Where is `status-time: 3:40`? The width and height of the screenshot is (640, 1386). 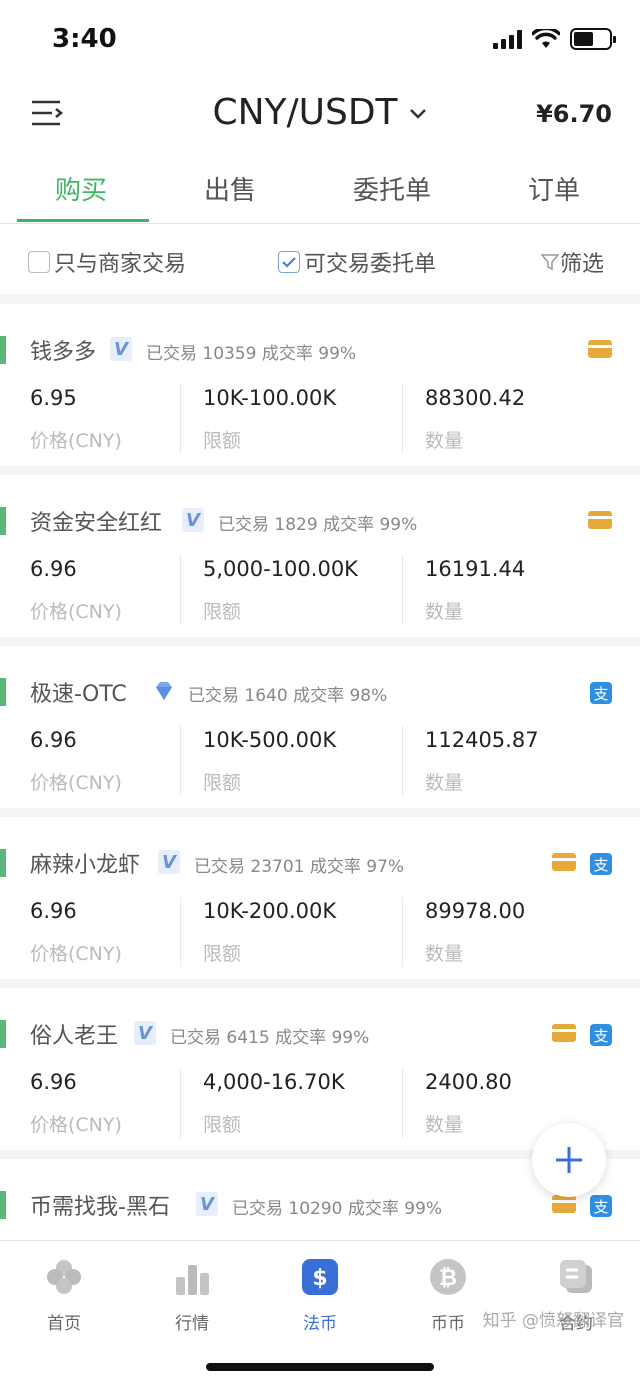
status-time: 3:40 is located at coordinates (84, 39).